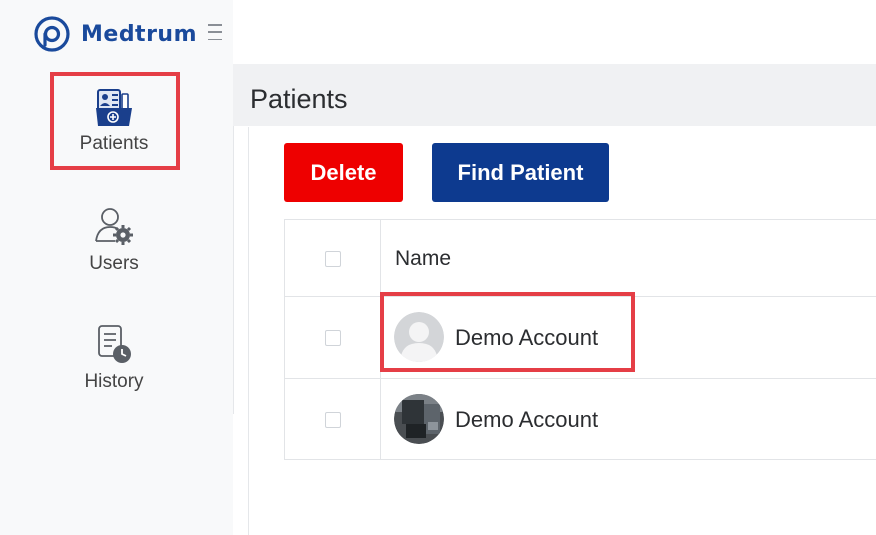  Describe the element at coordinates (139, 34) in the screenshot. I see `brand-name: Medtrum` at that location.